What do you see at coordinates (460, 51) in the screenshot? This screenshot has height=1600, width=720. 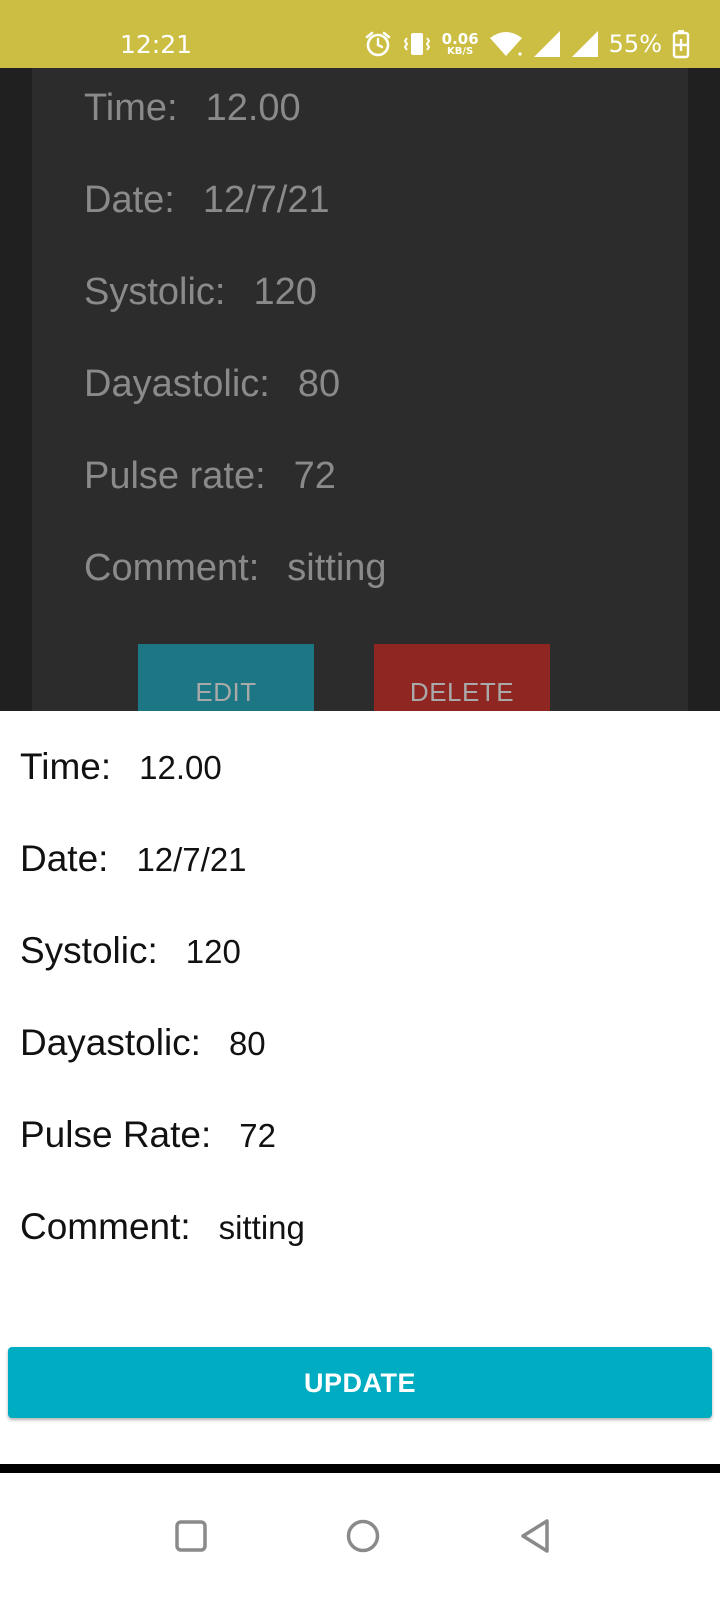 I see `net-speed-unit: KB/S` at bounding box center [460, 51].